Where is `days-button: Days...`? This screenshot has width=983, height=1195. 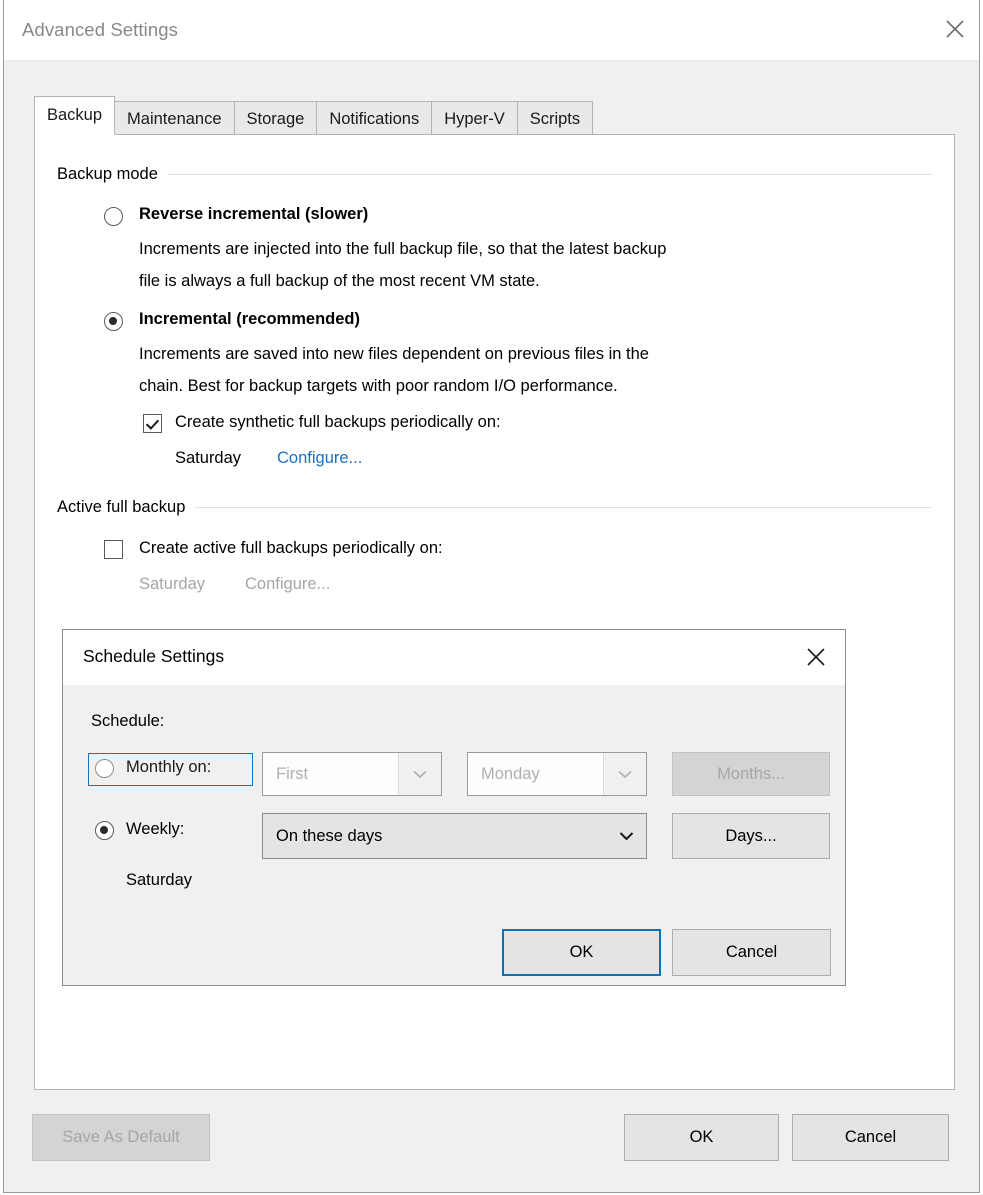 days-button: Days... is located at coordinates (751, 836).